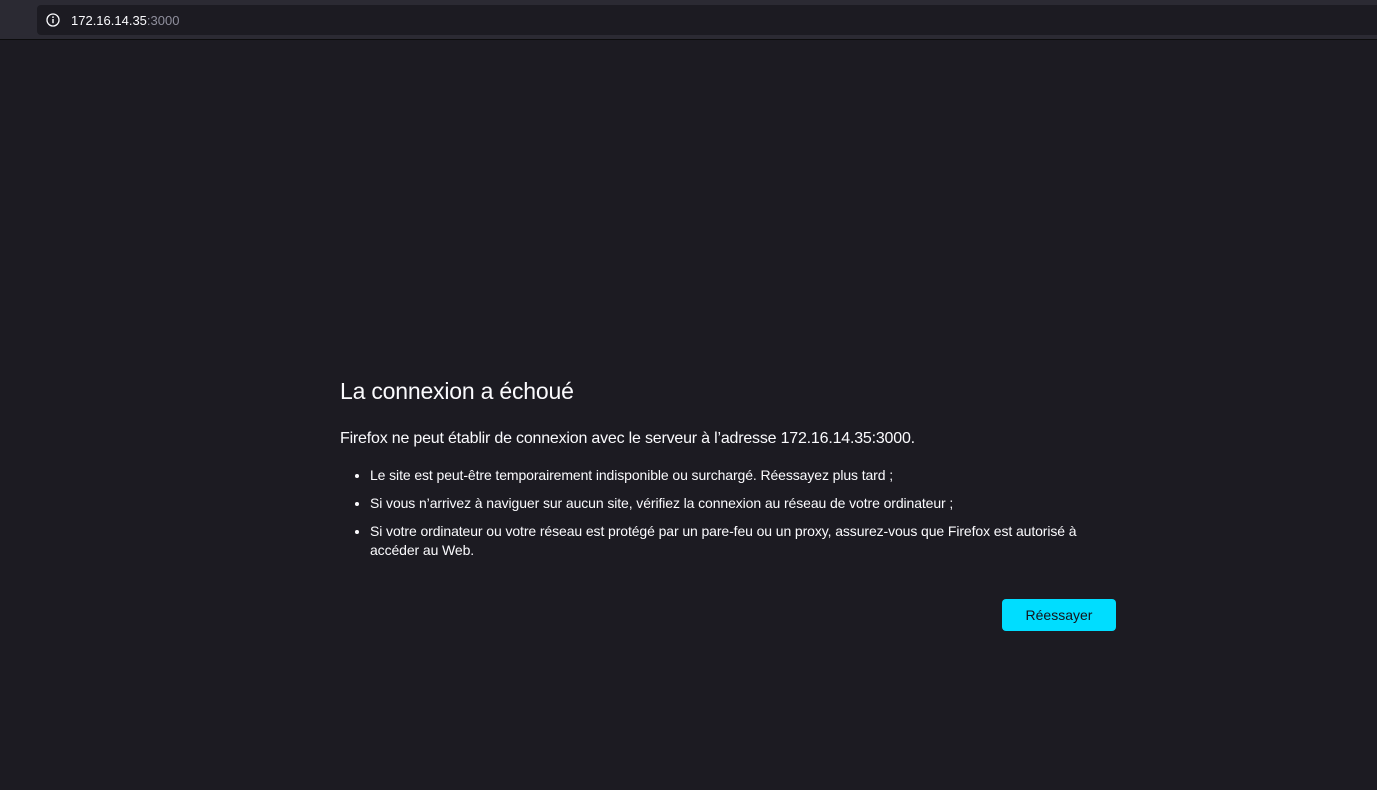 This screenshot has height=790, width=1377. I want to click on button-row: Réessayer, so click(1059, 615).